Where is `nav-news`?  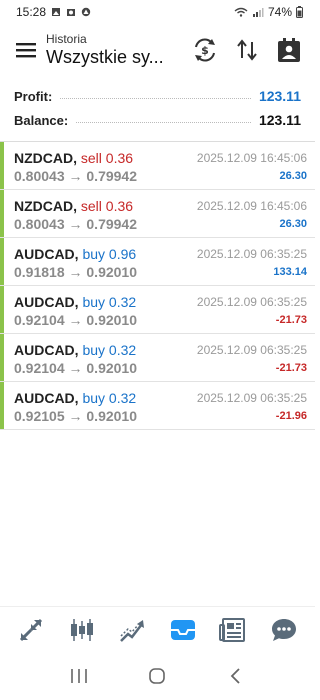
nav-news is located at coordinates (233, 630).